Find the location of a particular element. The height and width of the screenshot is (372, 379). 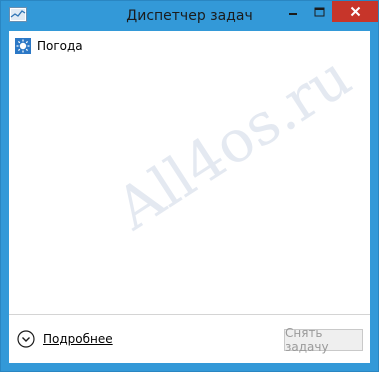

maximize-button is located at coordinates (319, 11).